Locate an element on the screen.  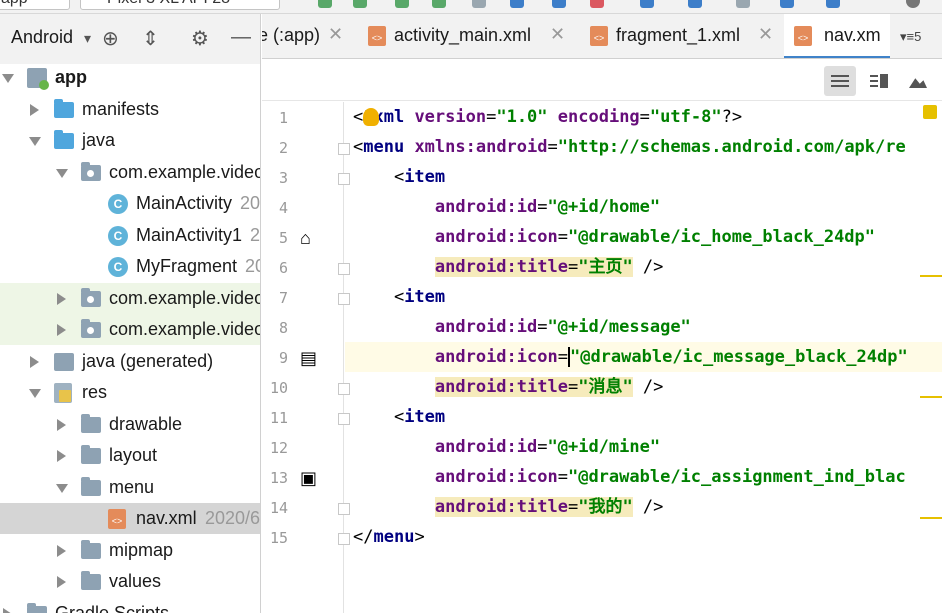
code-line: android:title="消息" /> is located at coordinates (643, 387).